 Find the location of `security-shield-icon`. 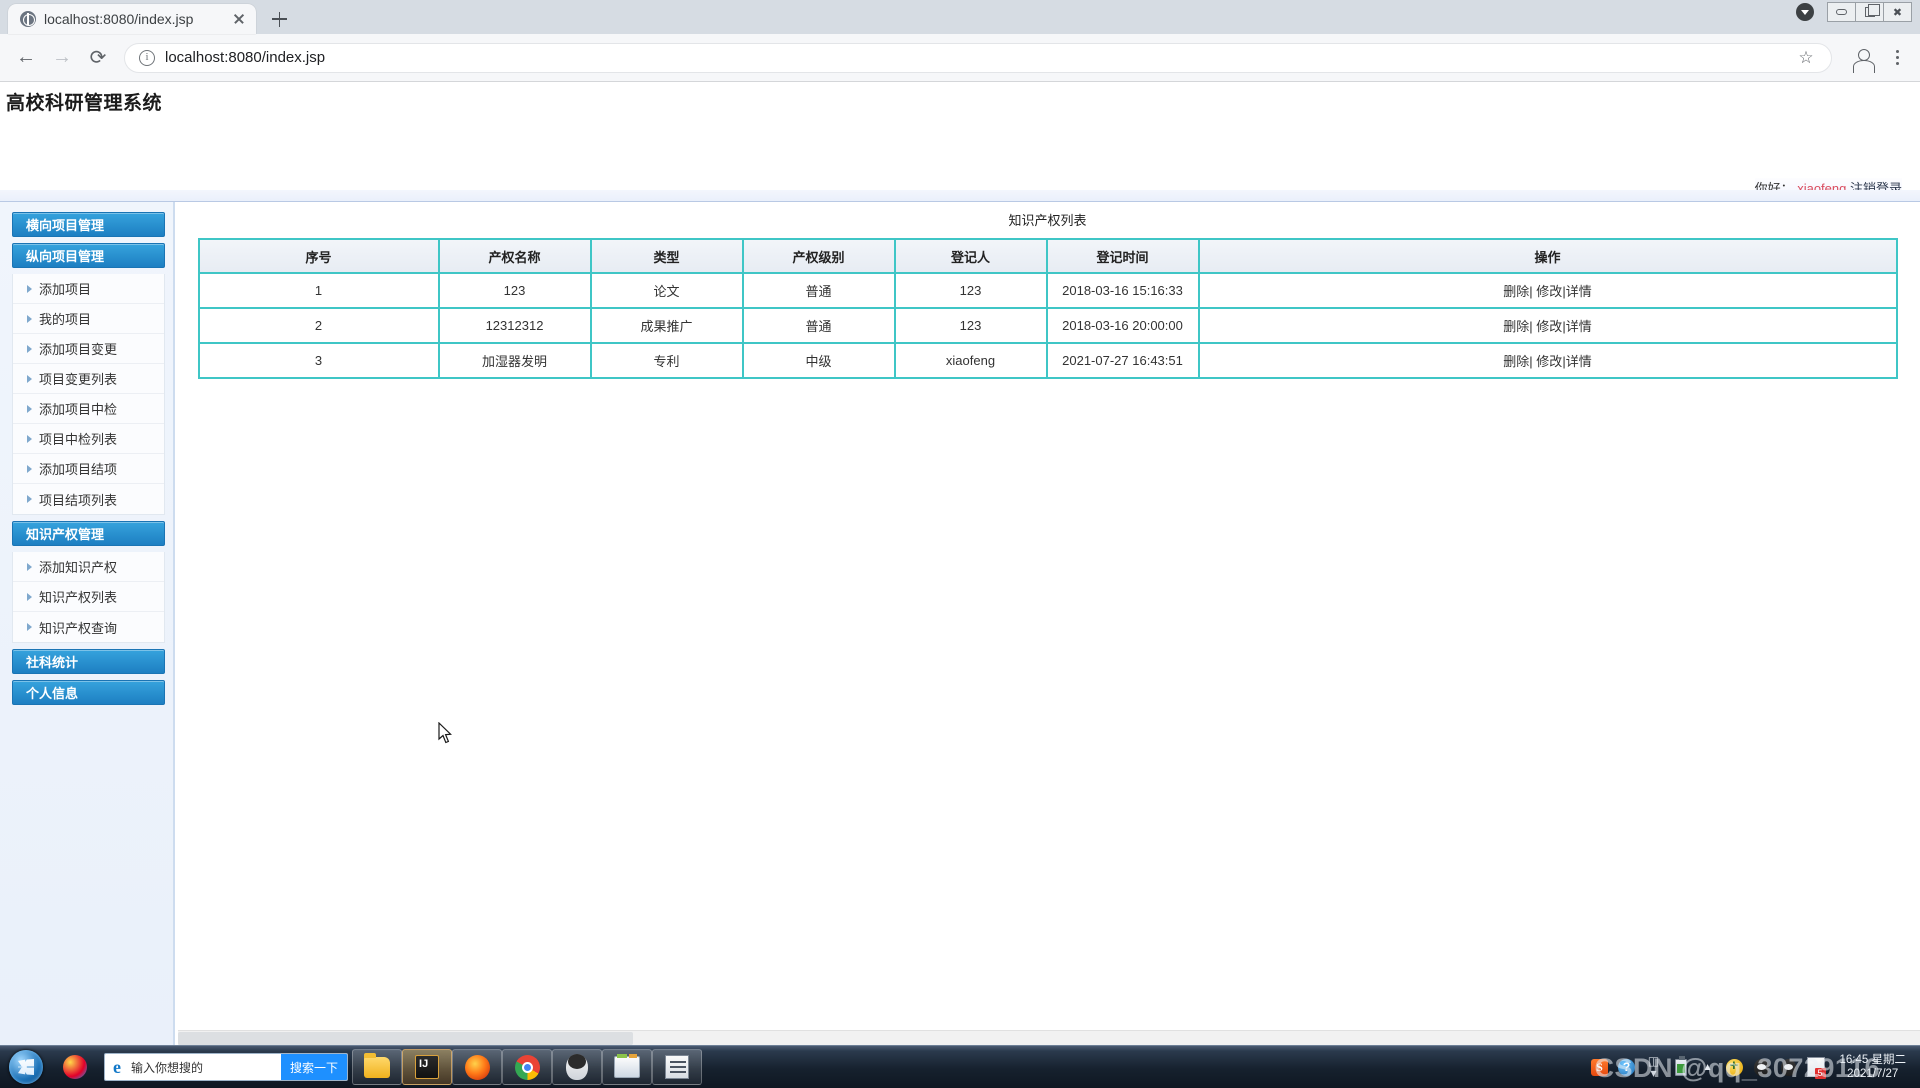

security-shield-icon is located at coordinates (1735, 1066).